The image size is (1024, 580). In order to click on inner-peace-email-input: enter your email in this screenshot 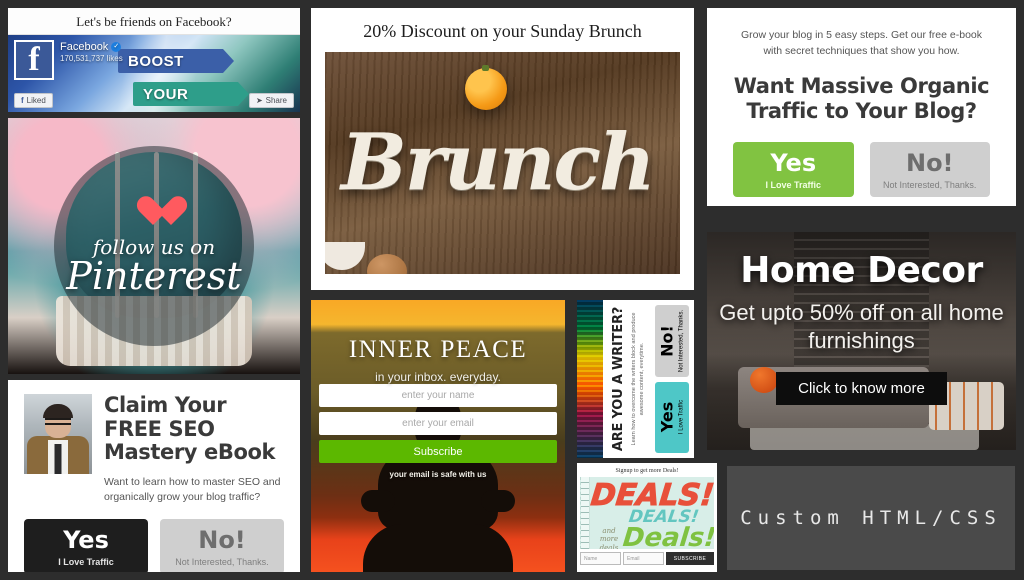, I will do `click(438, 423)`.